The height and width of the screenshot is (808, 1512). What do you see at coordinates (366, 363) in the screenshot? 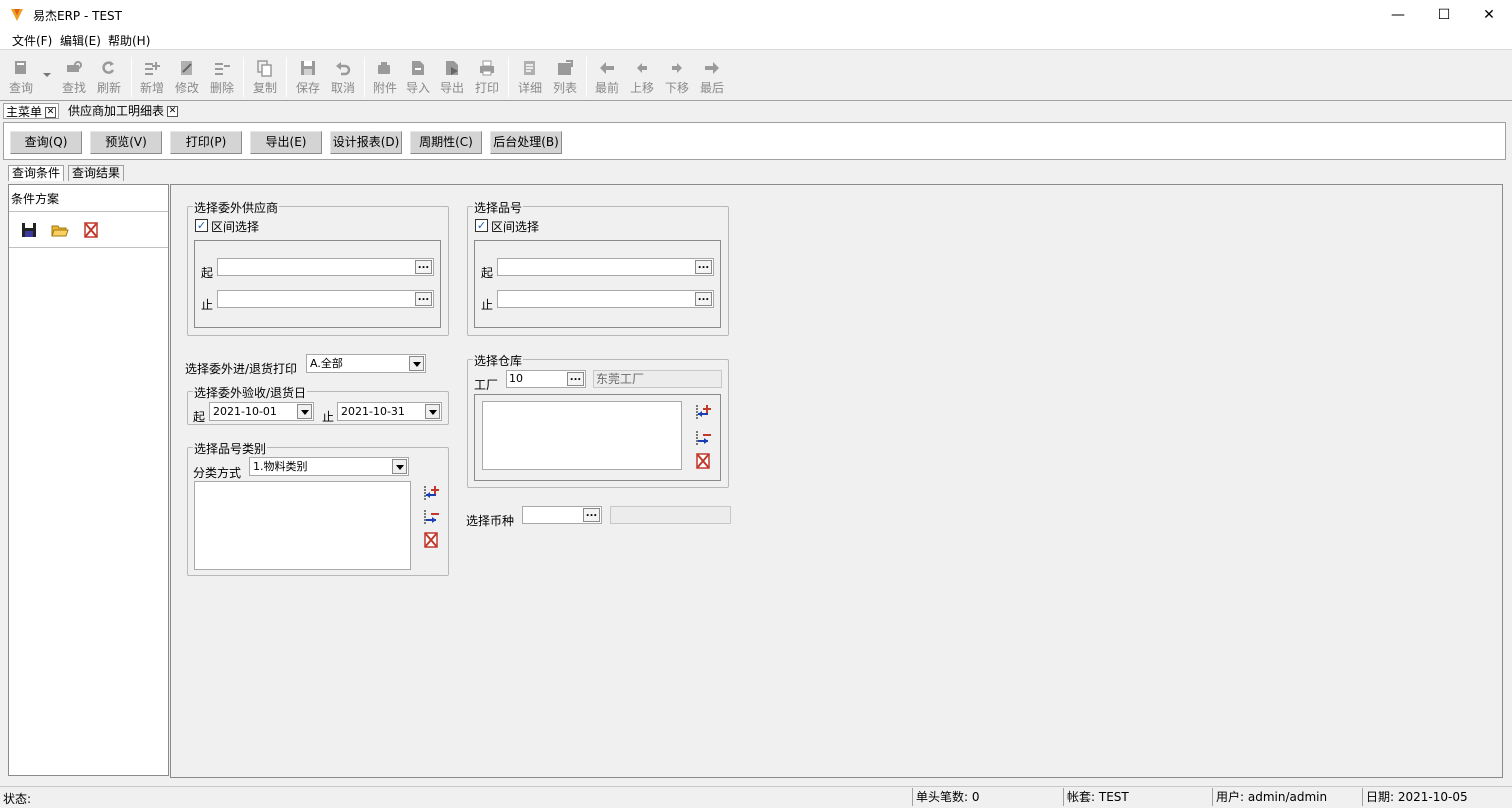
I see `print-type-select: A.全部` at bounding box center [366, 363].